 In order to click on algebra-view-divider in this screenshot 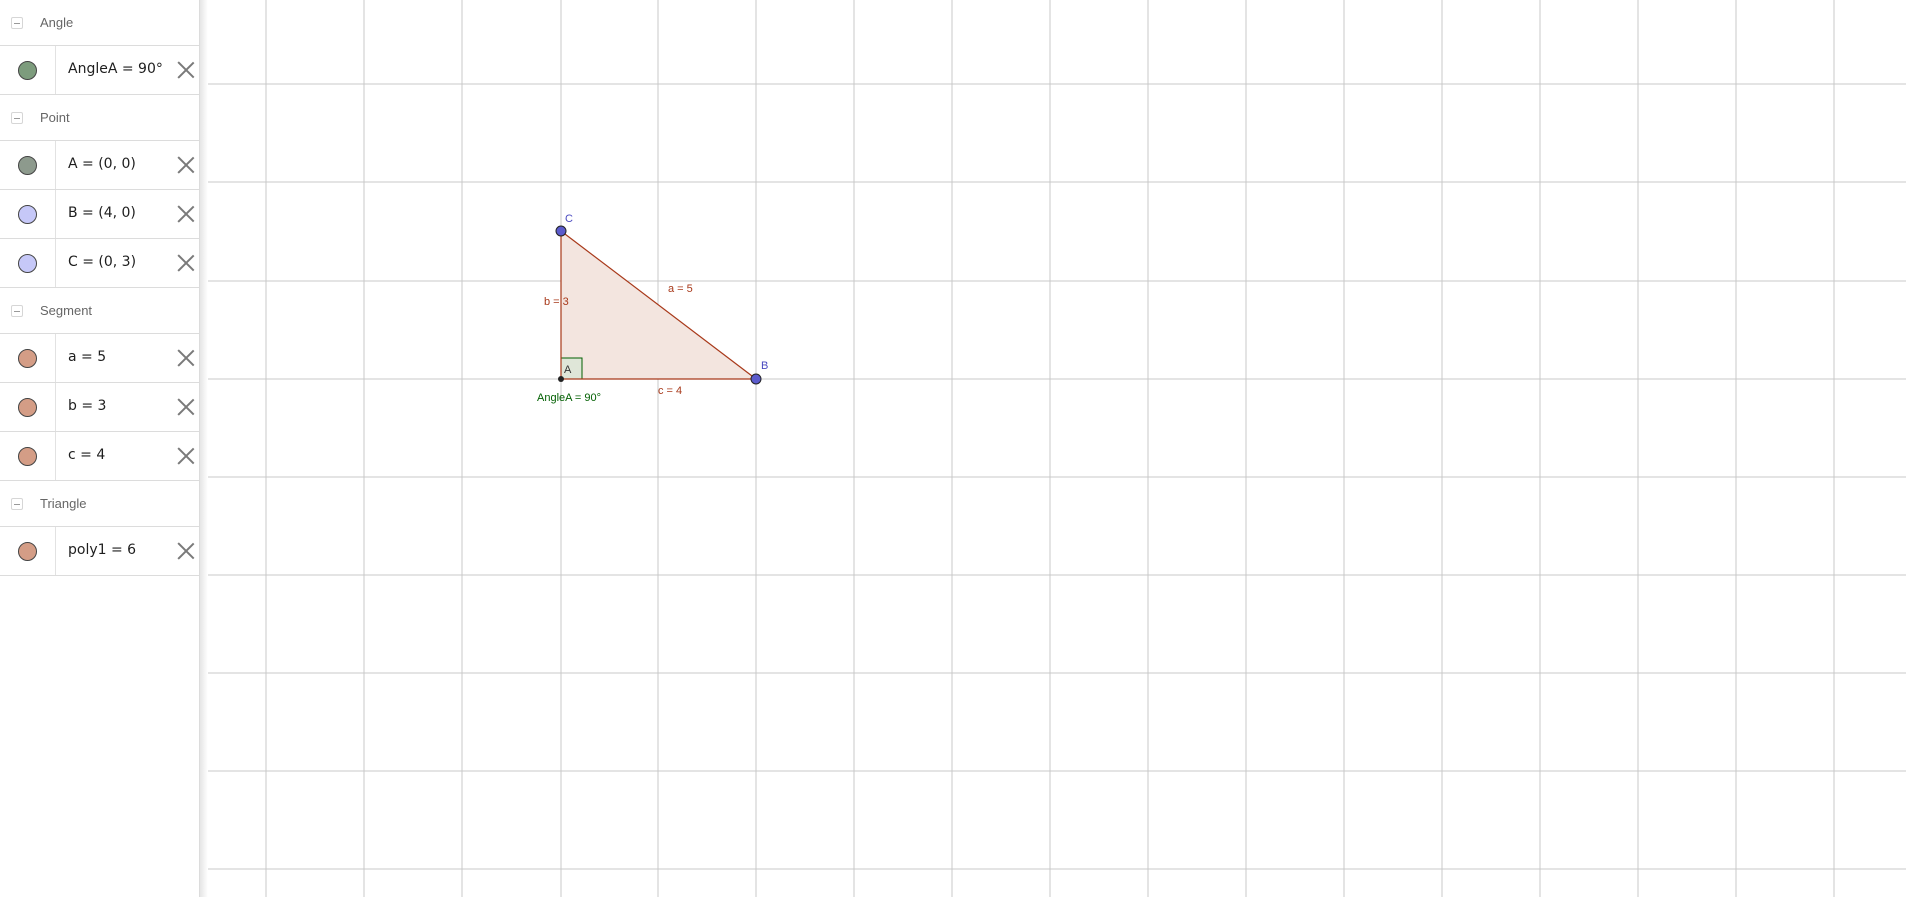, I will do `click(204, 448)`.